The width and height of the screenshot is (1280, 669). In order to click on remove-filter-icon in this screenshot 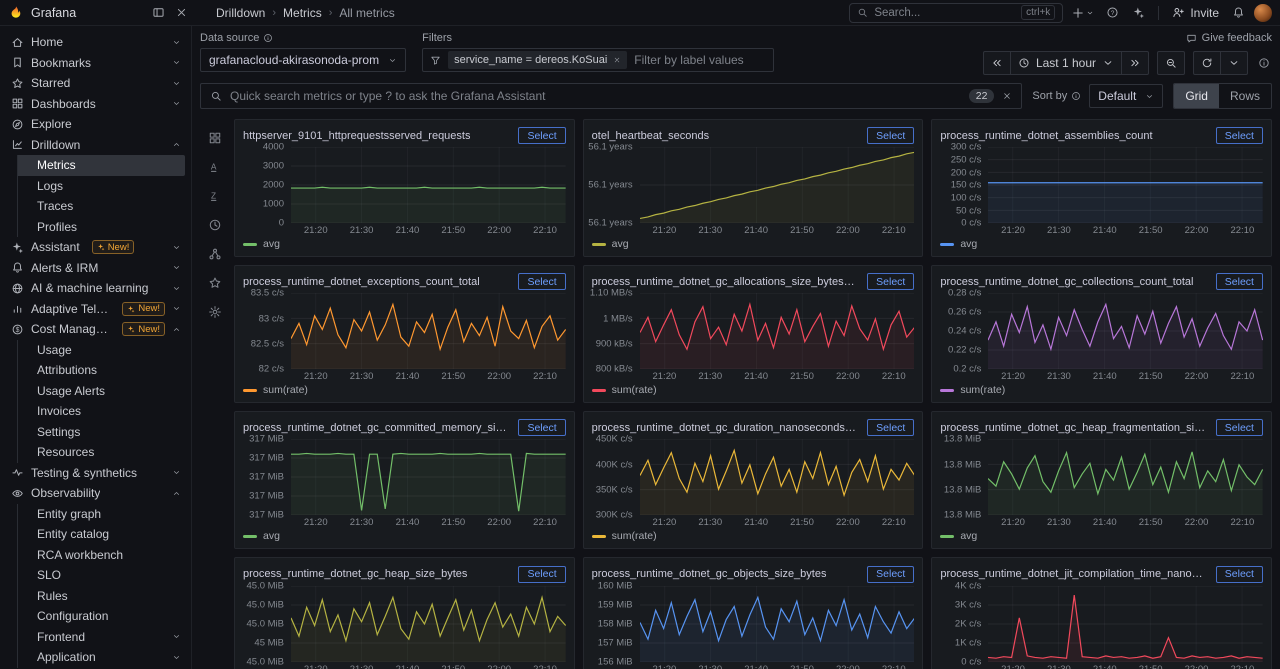, I will do `click(617, 60)`.